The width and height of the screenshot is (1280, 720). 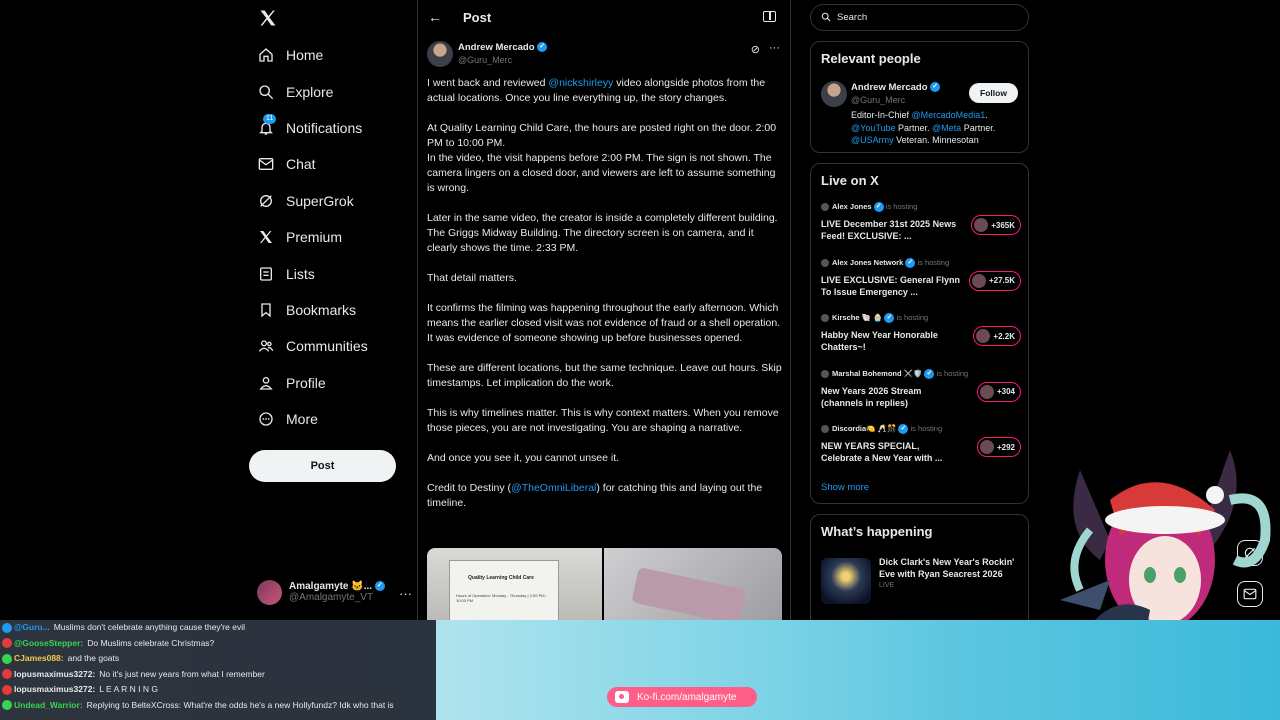 What do you see at coordinates (877, 373) in the screenshot?
I see `host-name: Marshal Bohemond ⚔️🛡️` at bounding box center [877, 373].